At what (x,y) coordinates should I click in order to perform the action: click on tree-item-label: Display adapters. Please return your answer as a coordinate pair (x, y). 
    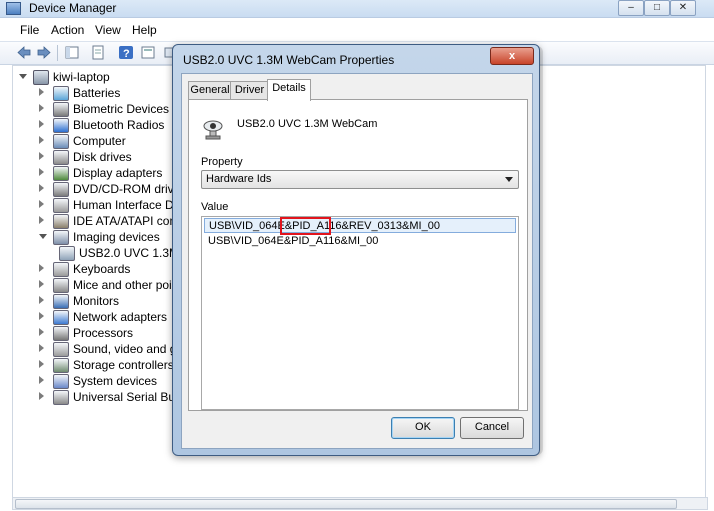
    Looking at the image, I should click on (118, 173).